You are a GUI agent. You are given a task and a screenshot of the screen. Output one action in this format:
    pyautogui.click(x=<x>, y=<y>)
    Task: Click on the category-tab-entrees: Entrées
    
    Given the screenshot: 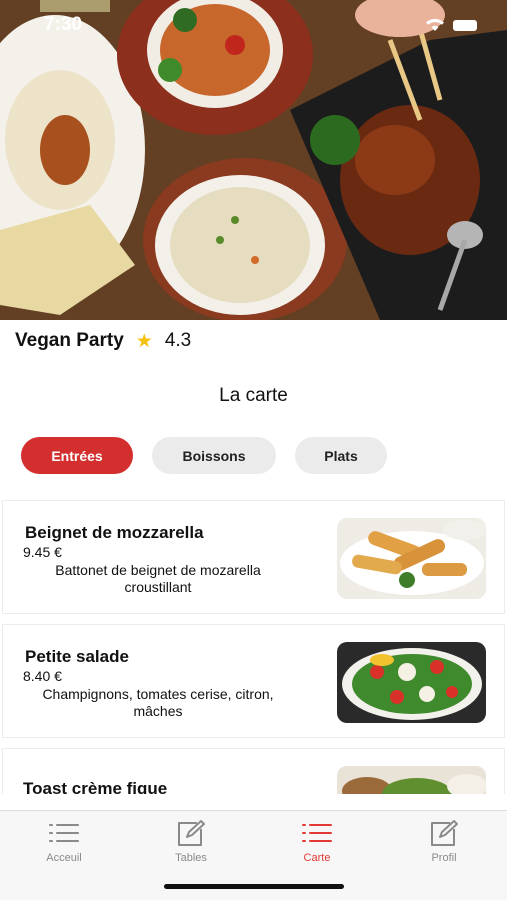 What is the action you would take?
    pyautogui.click(x=77, y=455)
    